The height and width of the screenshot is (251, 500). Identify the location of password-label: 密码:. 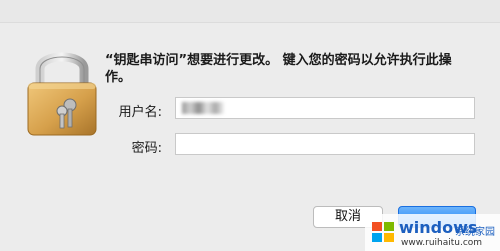
(146, 148).